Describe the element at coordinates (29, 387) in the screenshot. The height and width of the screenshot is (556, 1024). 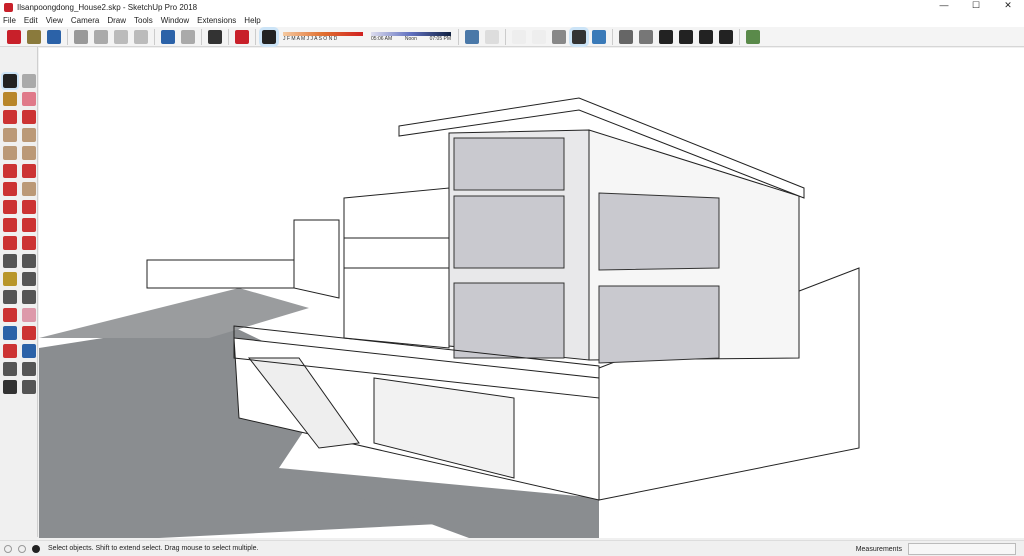
I see `section-plane-icon` at that location.